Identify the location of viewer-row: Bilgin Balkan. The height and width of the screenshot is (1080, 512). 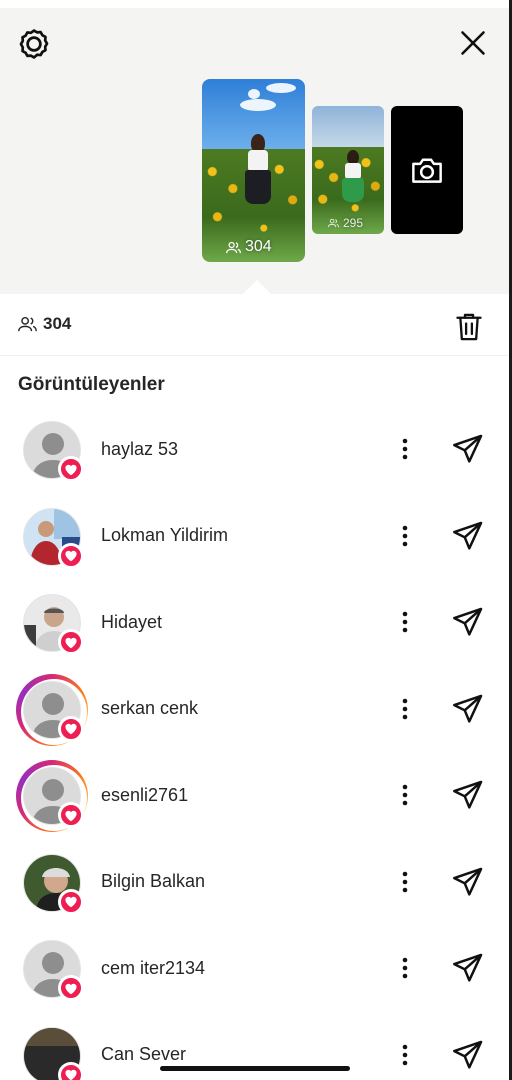
(256, 882).